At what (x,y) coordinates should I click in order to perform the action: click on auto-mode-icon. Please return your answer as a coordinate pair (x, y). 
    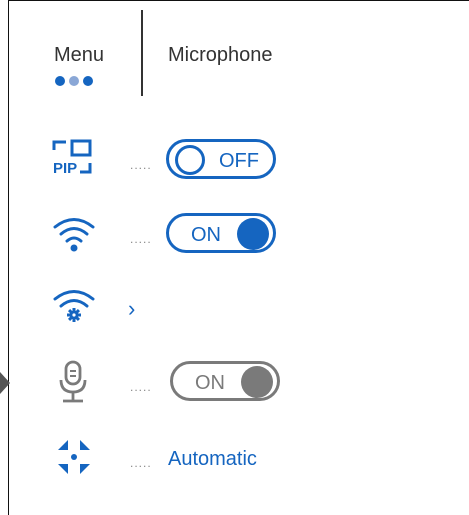
    Looking at the image, I should click on (74, 457).